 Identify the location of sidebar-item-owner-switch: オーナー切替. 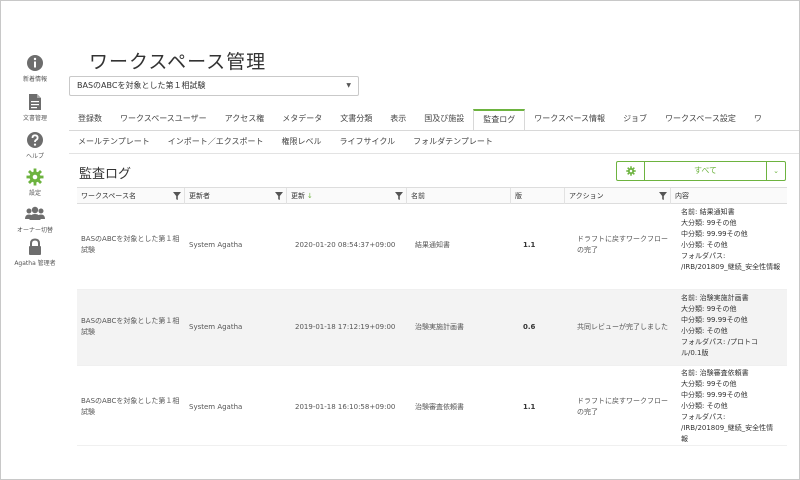
(35, 219).